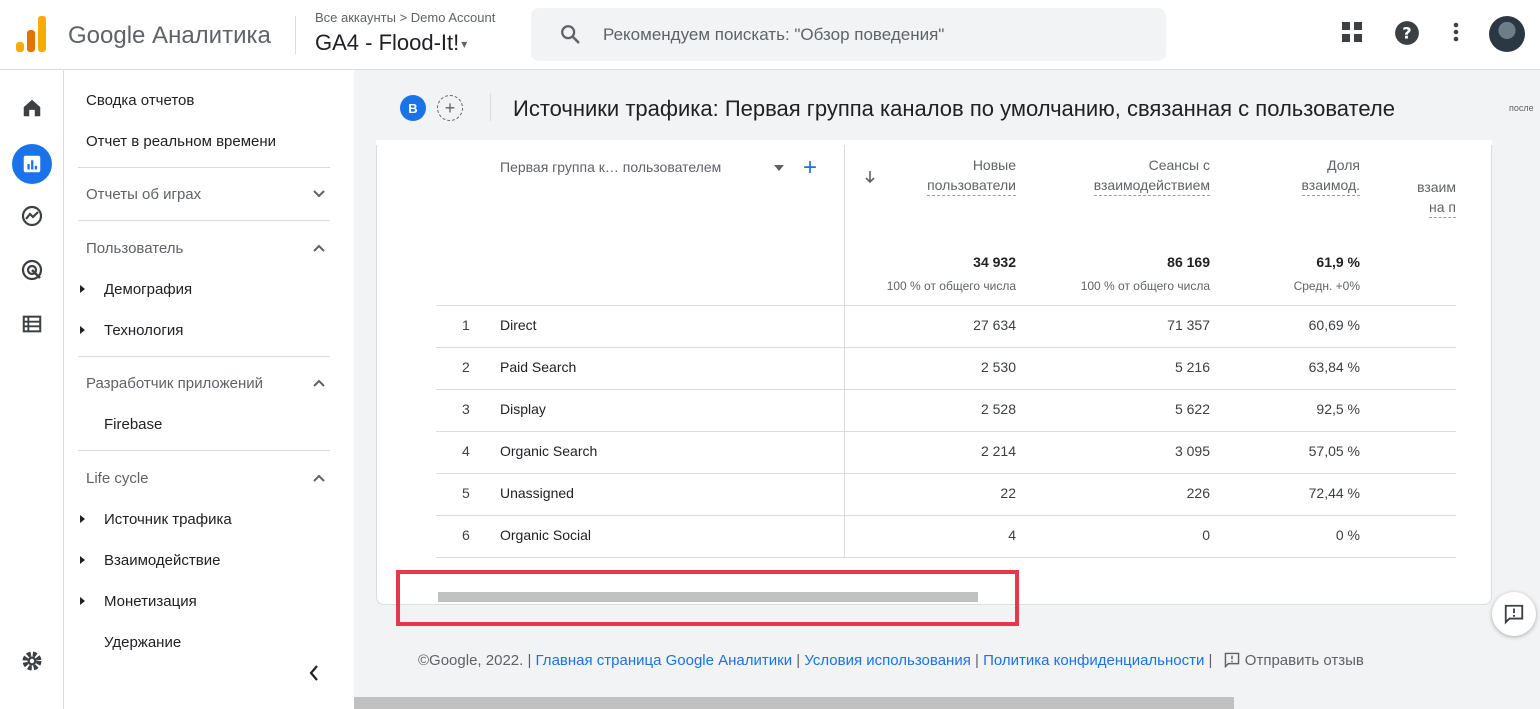 This screenshot has width=1540, height=709. Describe the element at coordinates (951, 286) in the screenshot. I see `total-new-users-sub: 100 % от общего числа` at that location.